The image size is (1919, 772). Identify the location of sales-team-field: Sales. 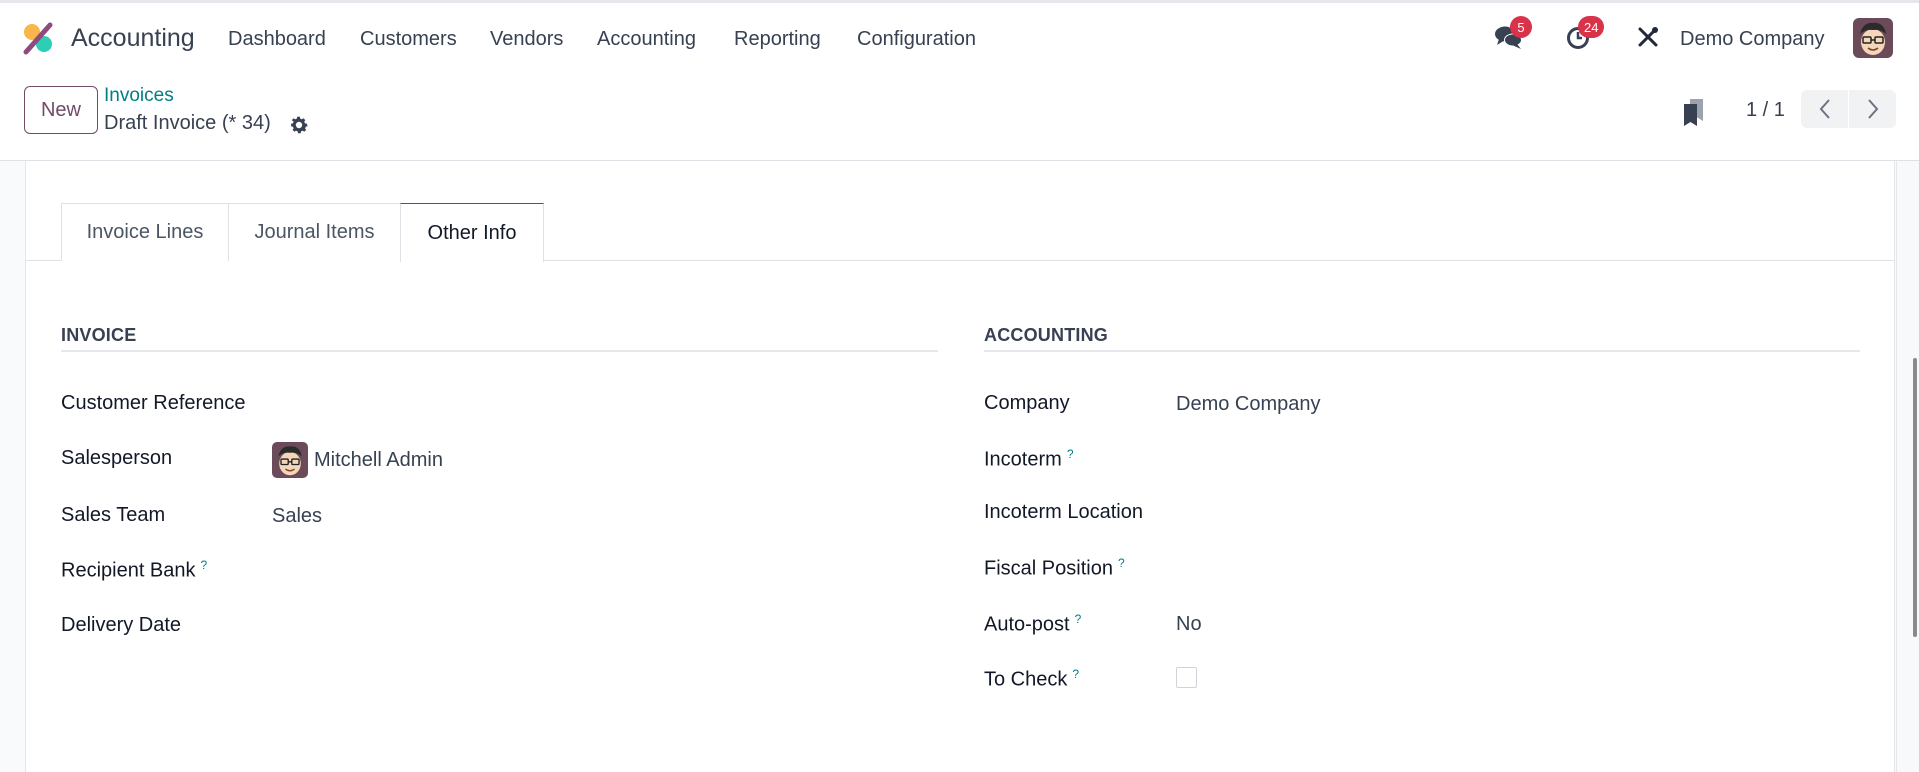
(297, 516).